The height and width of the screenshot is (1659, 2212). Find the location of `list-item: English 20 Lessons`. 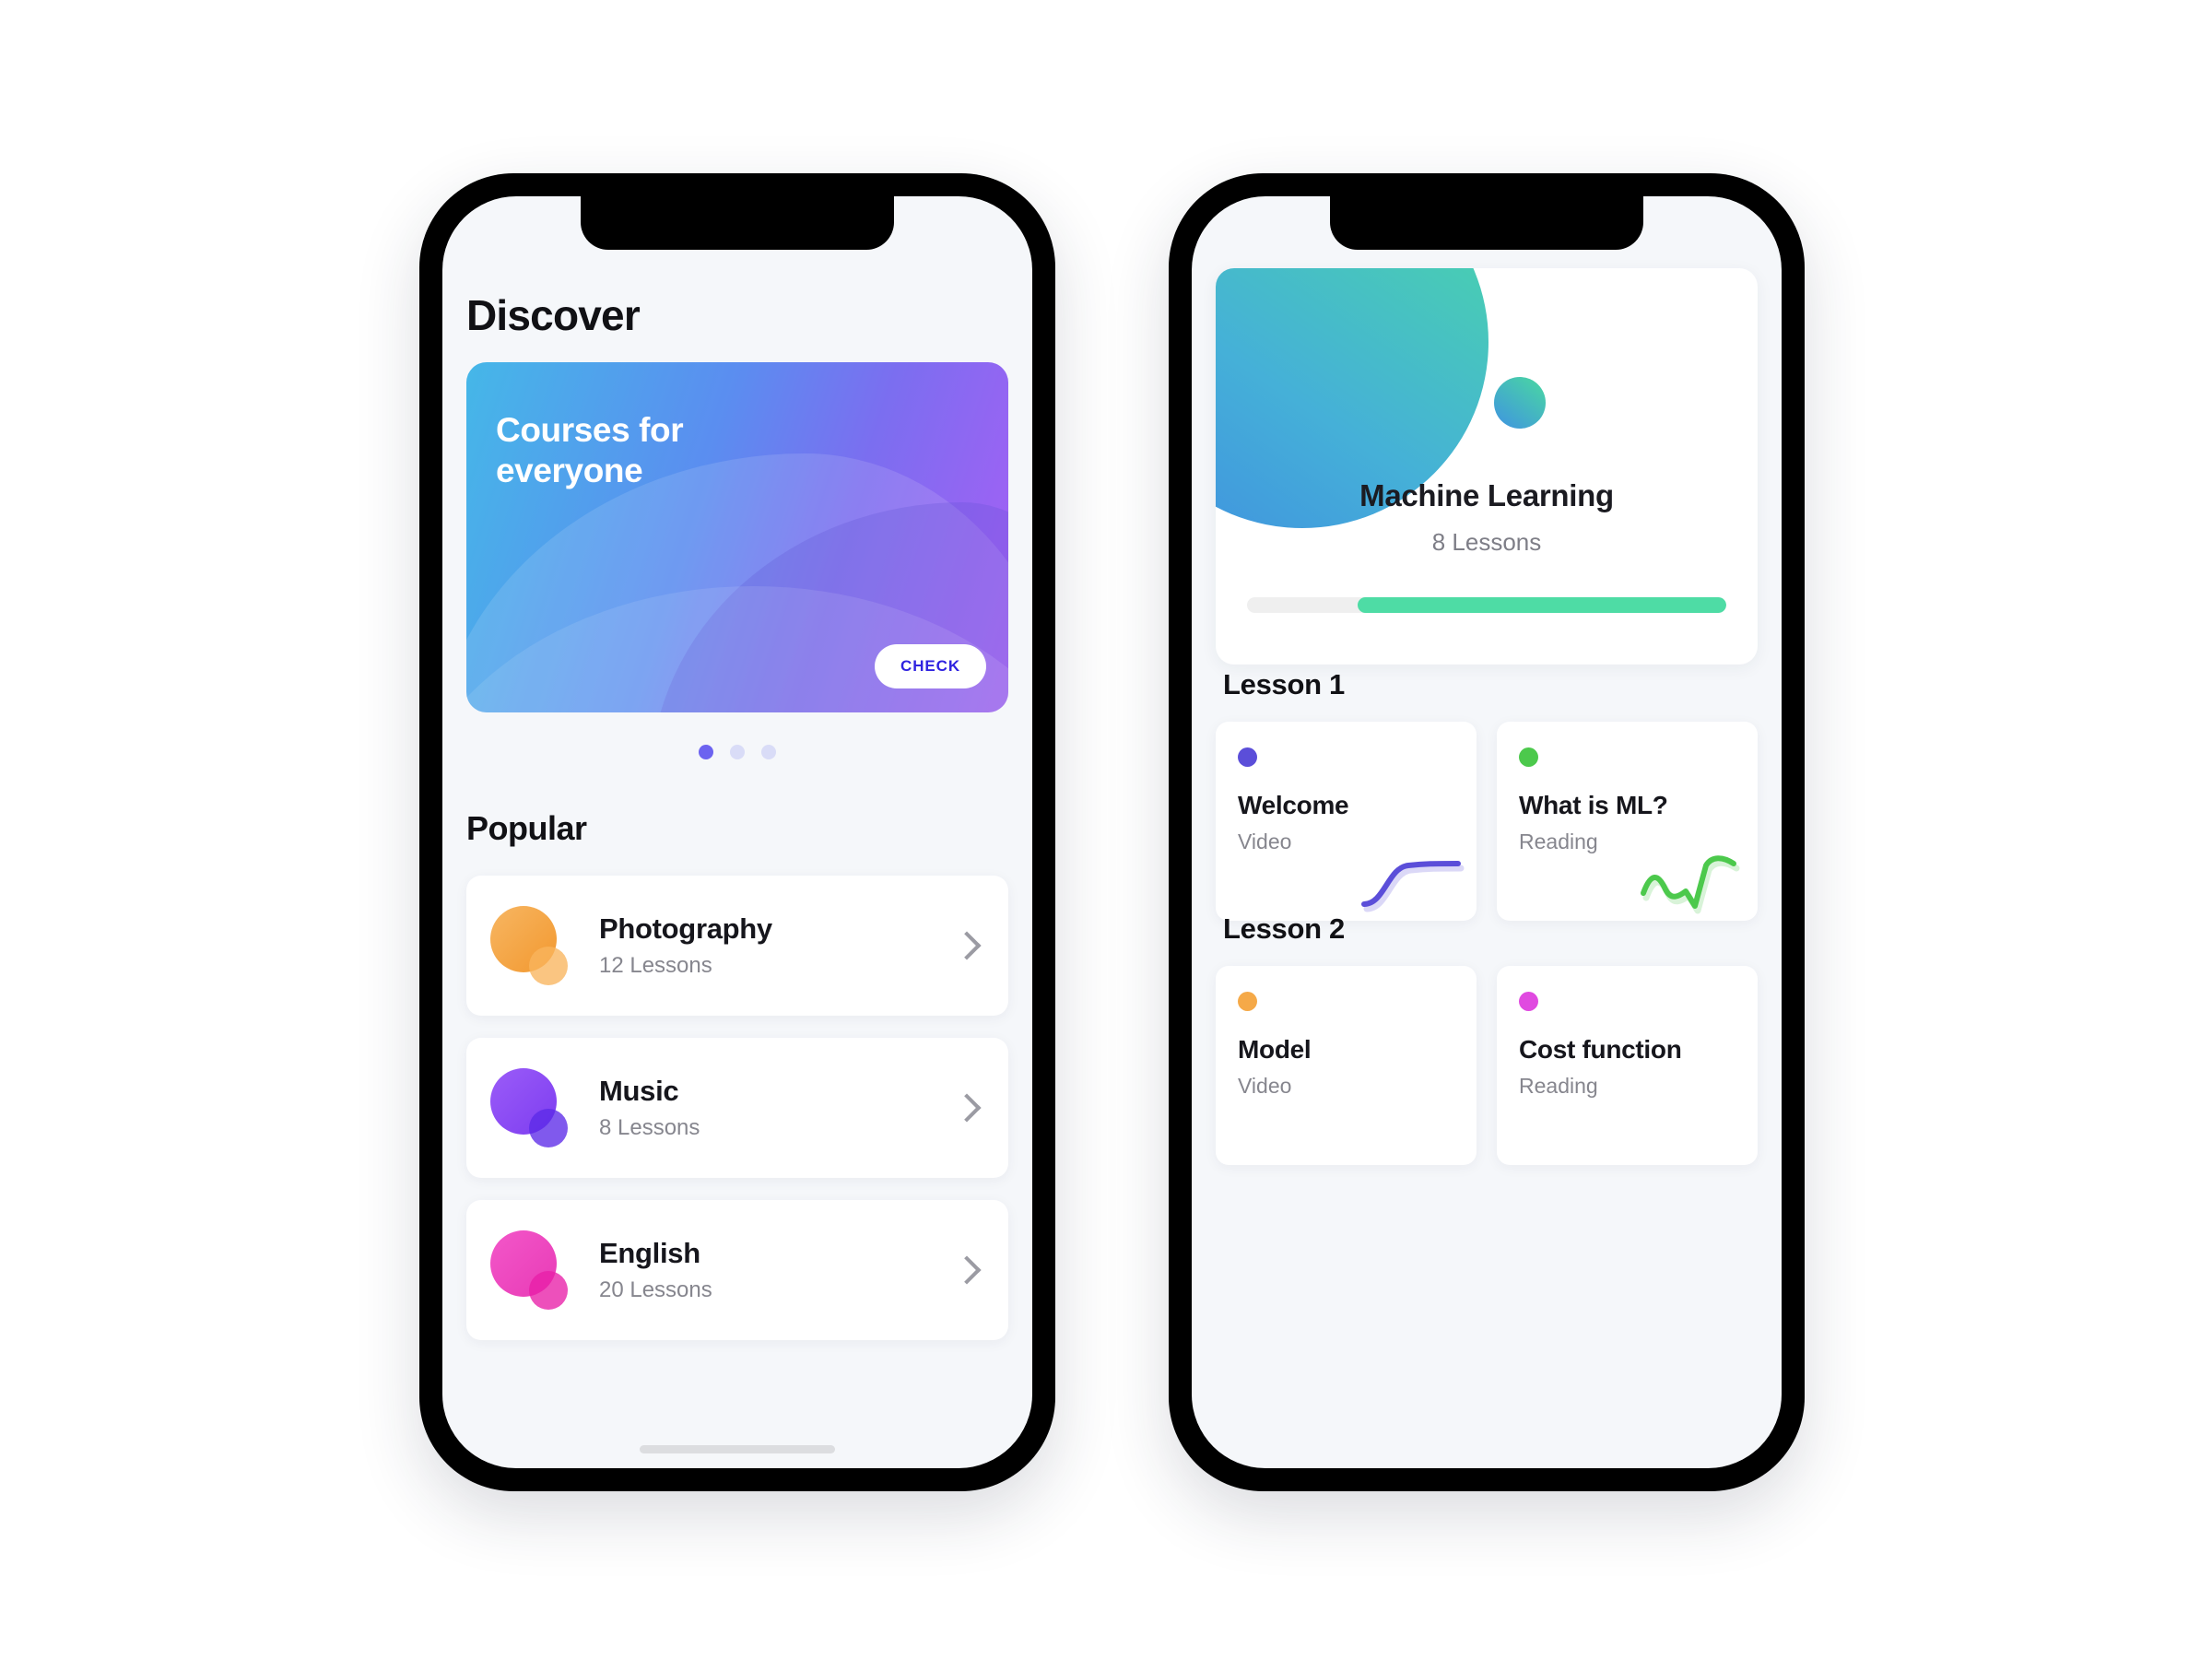

list-item: English 20 Lessons is located at coordinates (737, 1270).